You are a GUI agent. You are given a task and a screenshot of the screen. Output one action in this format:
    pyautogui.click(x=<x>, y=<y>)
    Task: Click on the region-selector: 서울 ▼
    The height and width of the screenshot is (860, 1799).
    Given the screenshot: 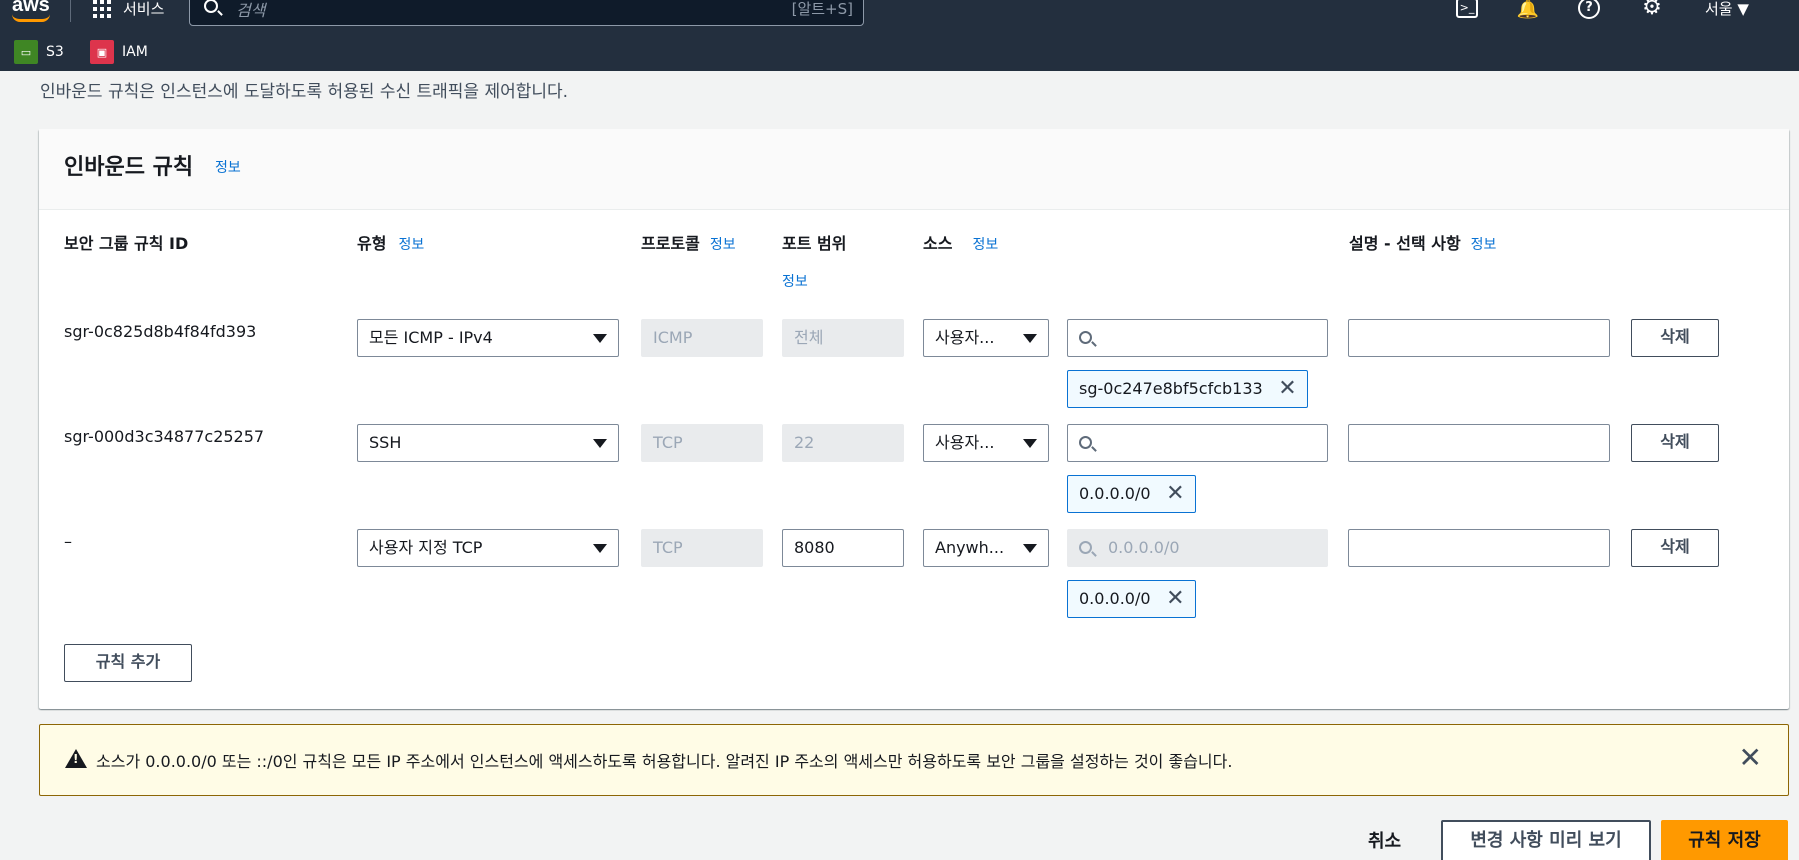 What is the action you would take?
    pyautogui.click(x=1727, y=9)
    